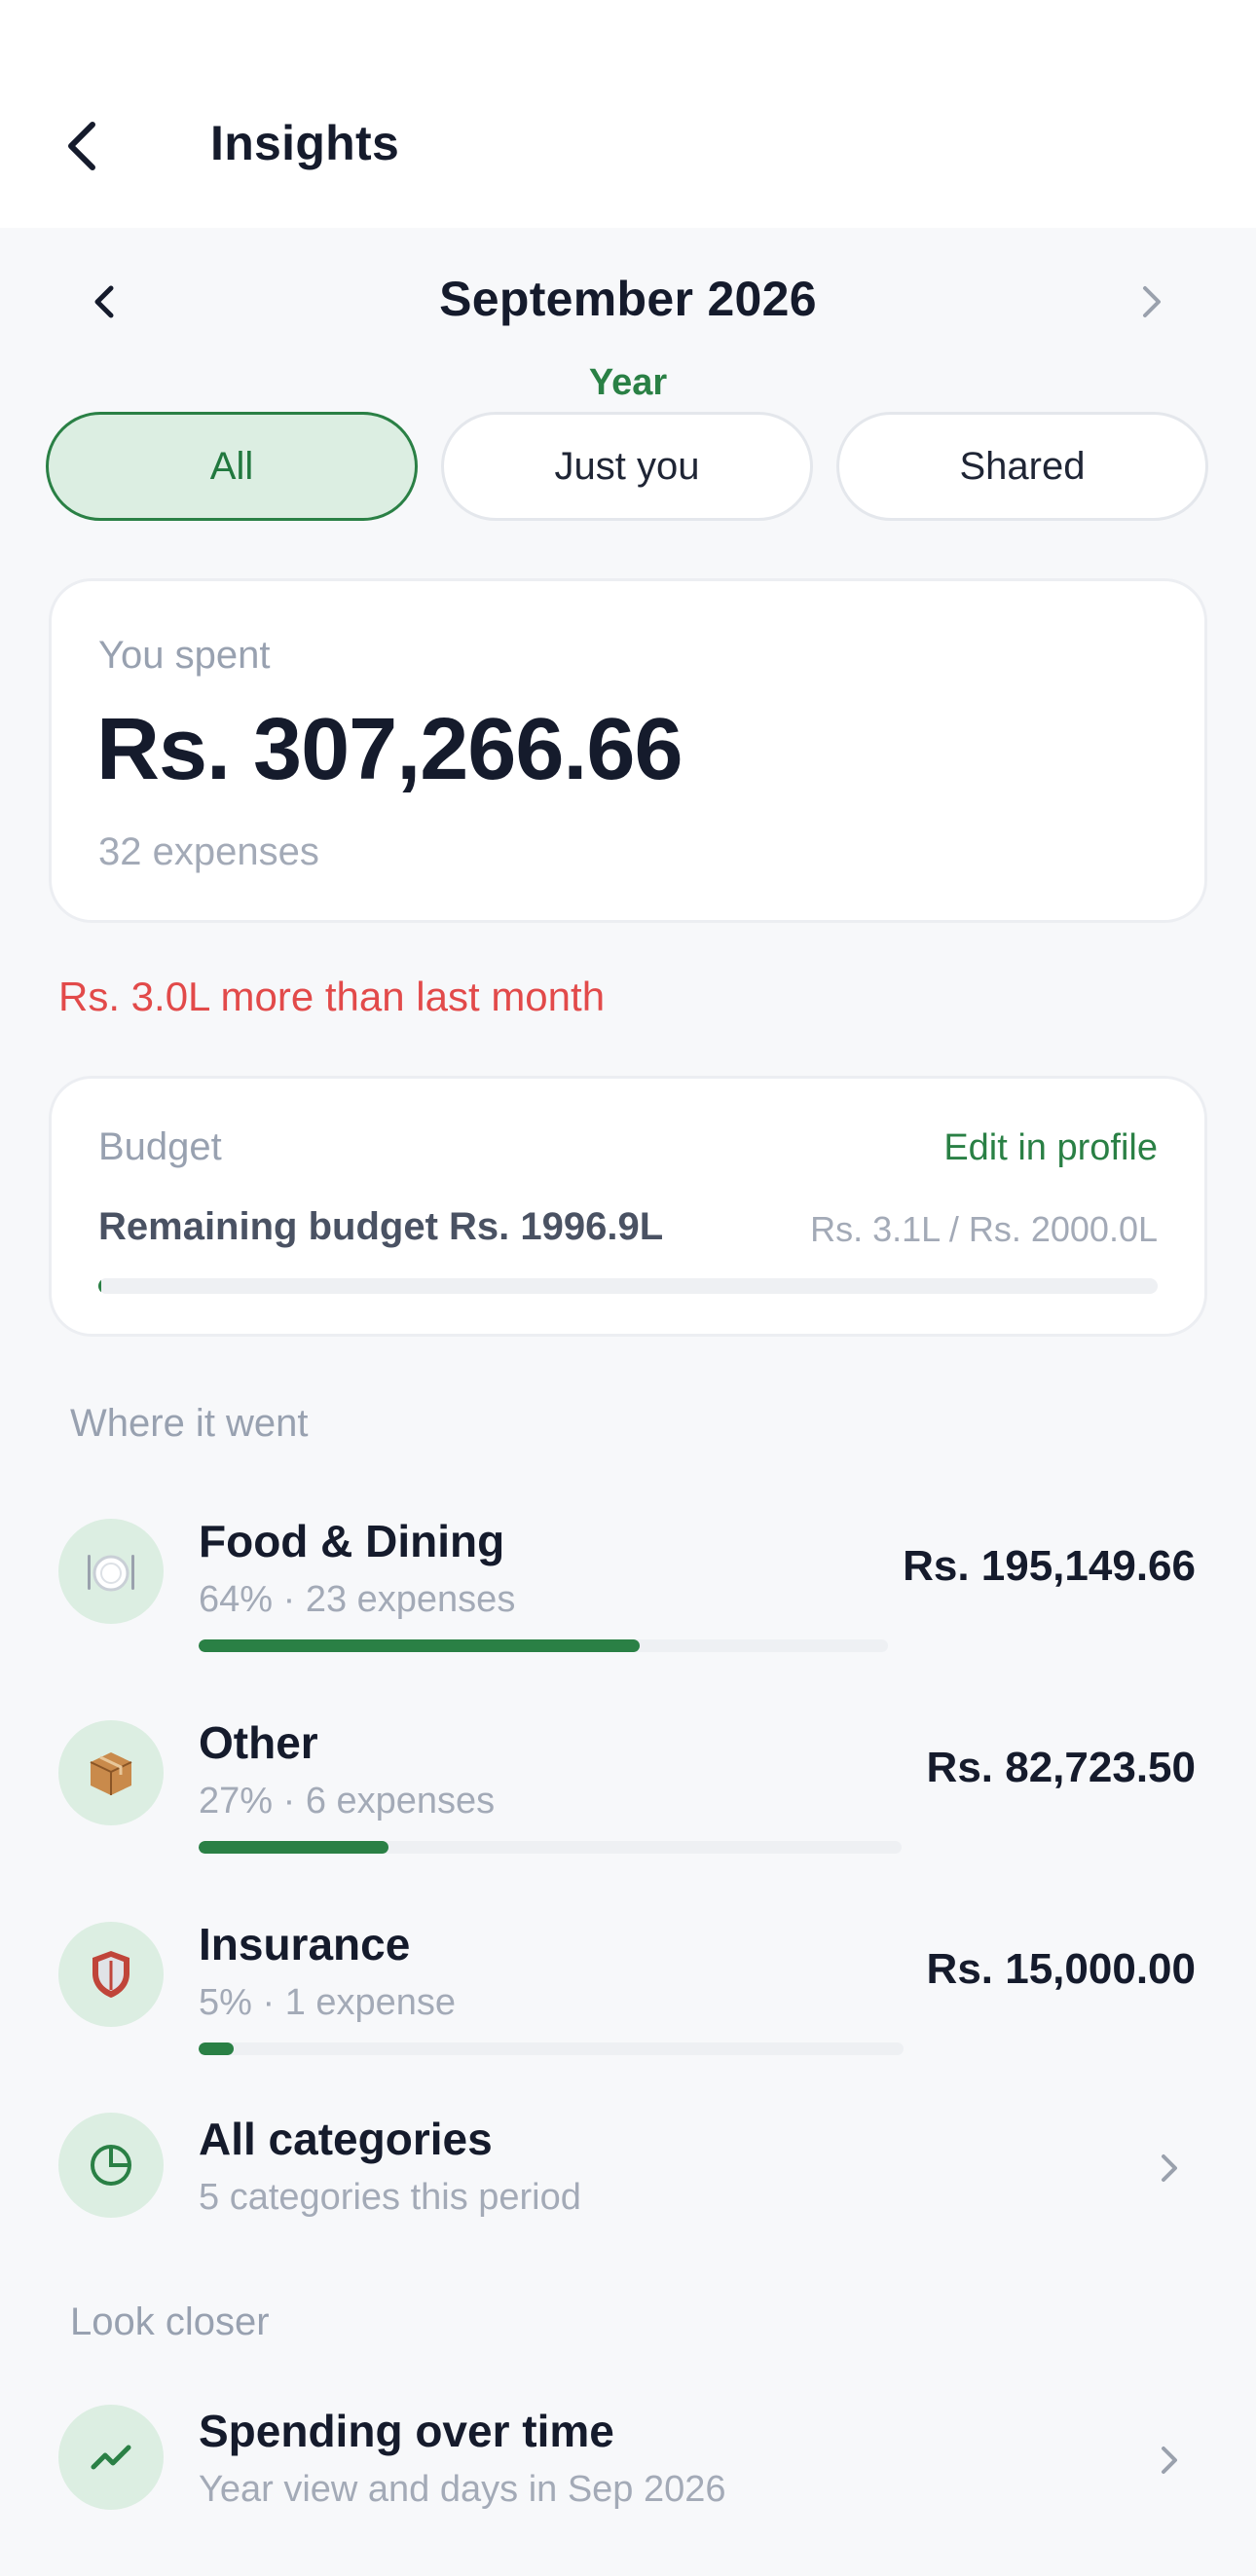 This screenshot has height=2576, width=1256. What do you see at coordinates (984, 1229) in the screenshot?
I see `budget-ratio: Rs. 3.1L / Rs. 2000.0L` at bounding box center [984, 1229].